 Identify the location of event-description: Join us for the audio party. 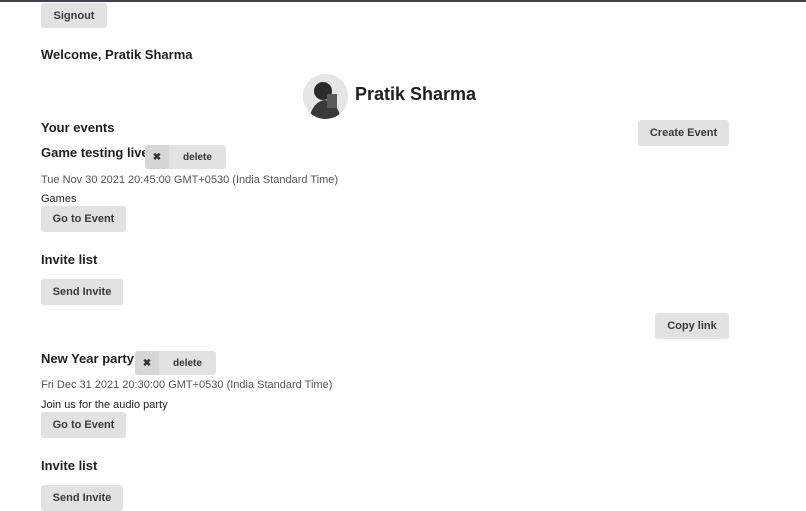
(104, 405).